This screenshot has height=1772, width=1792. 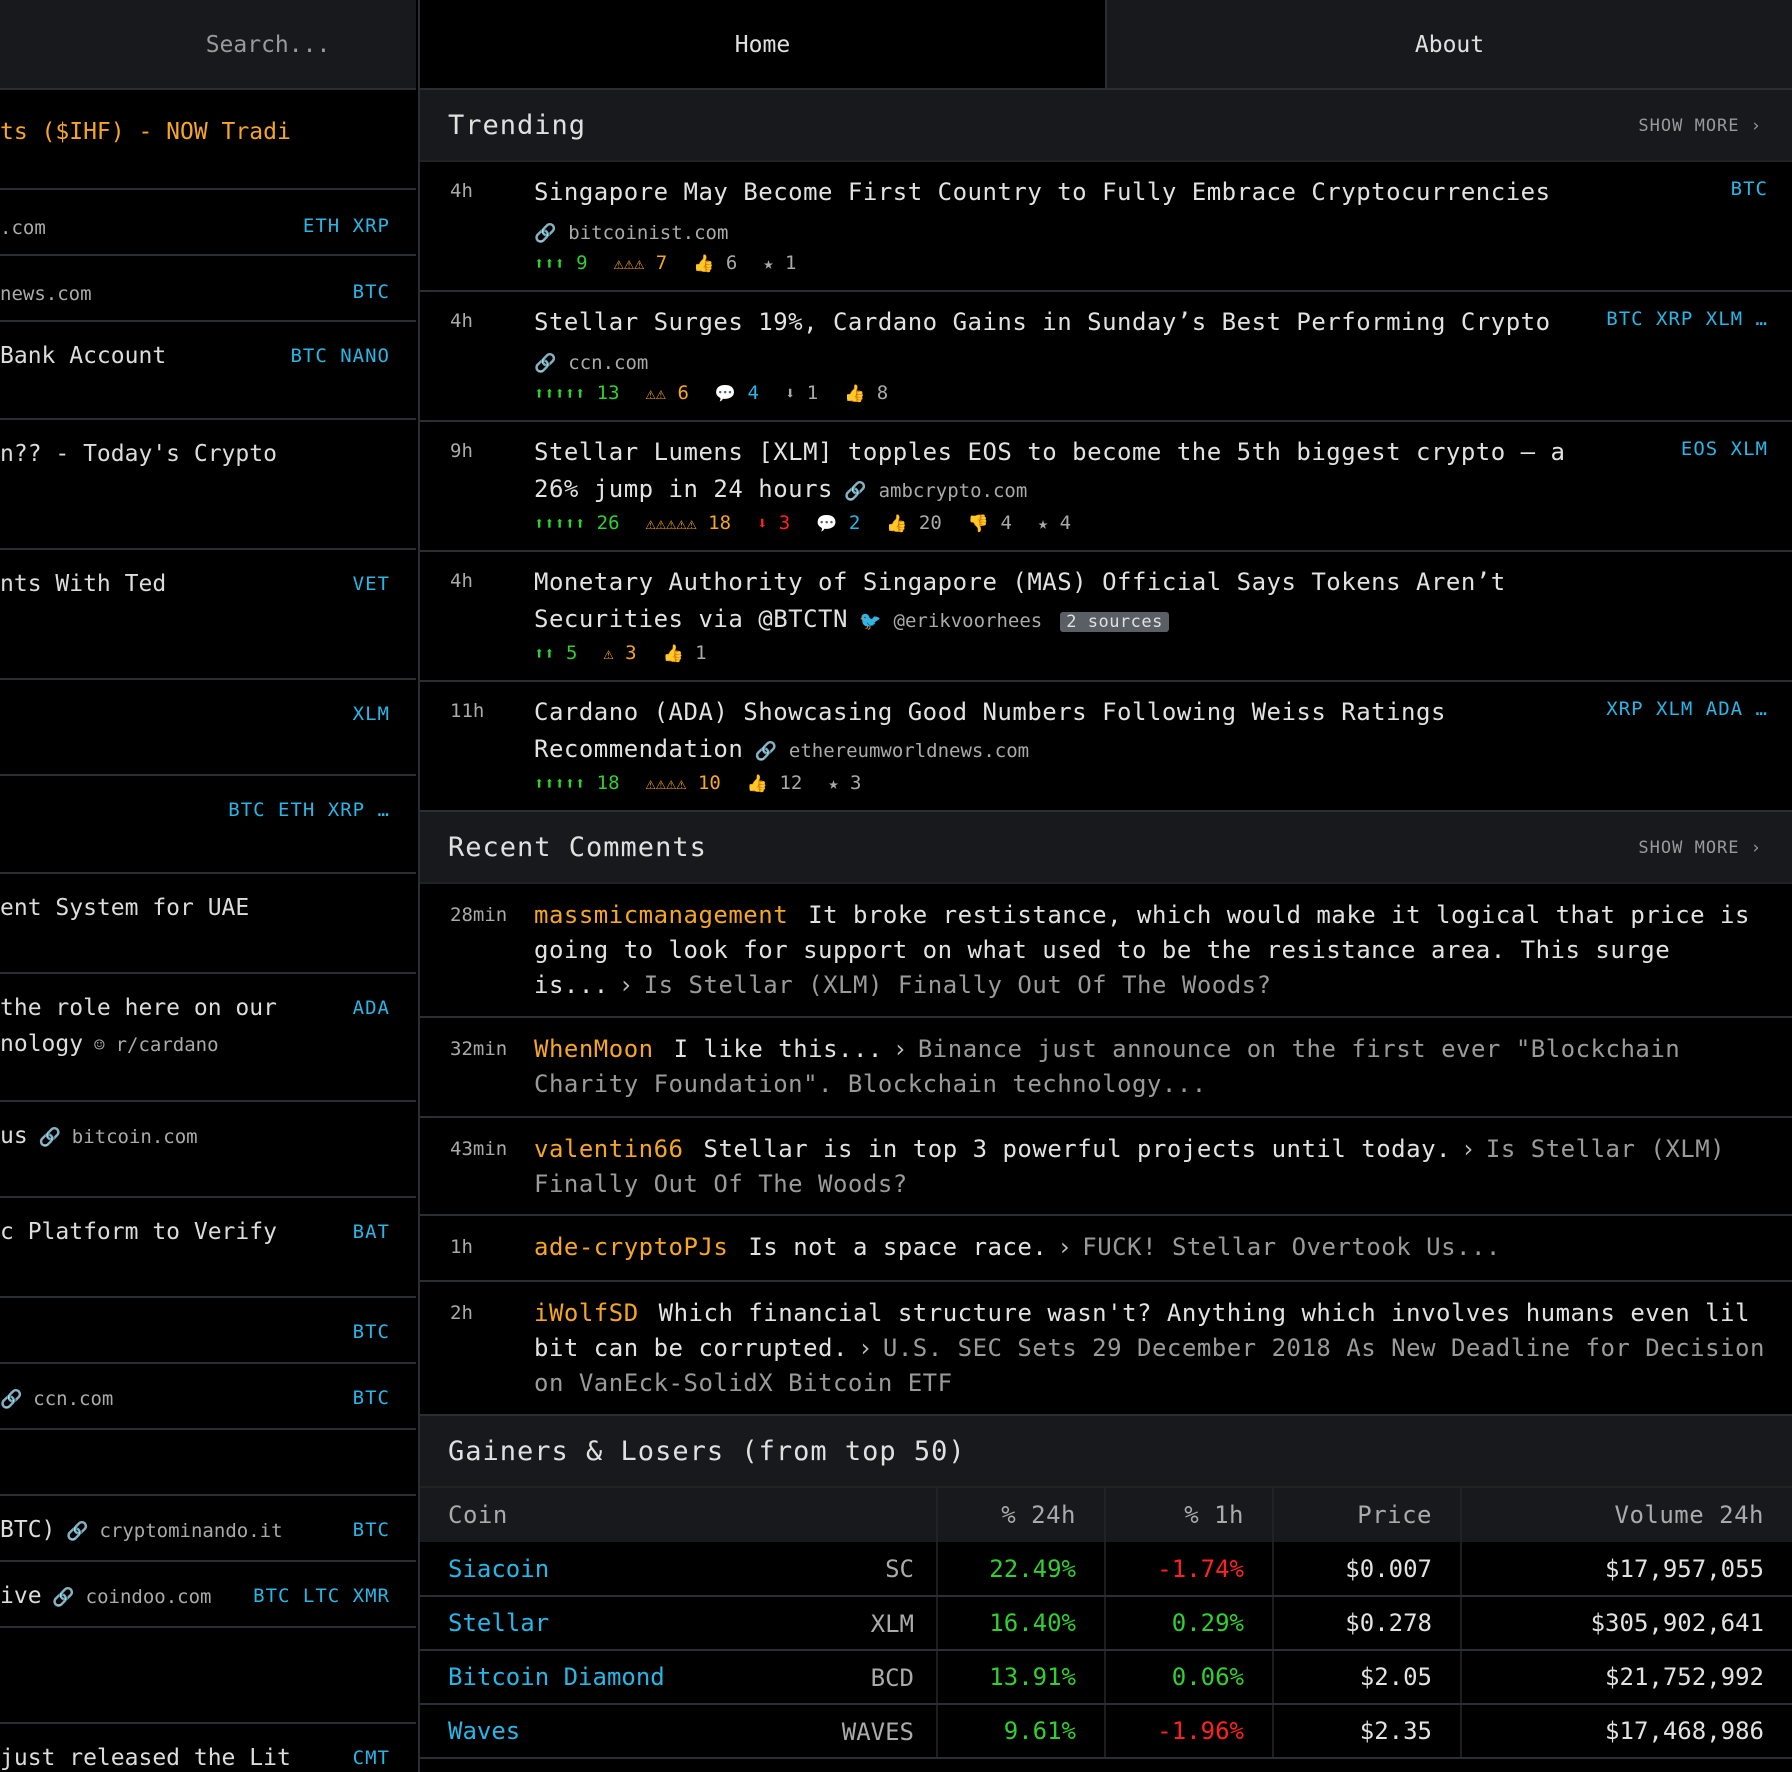 What do you see at coordinates (779, 263) in the screenshot?
I see `vote-count: ★ 1` at bounding box center [779, 263].